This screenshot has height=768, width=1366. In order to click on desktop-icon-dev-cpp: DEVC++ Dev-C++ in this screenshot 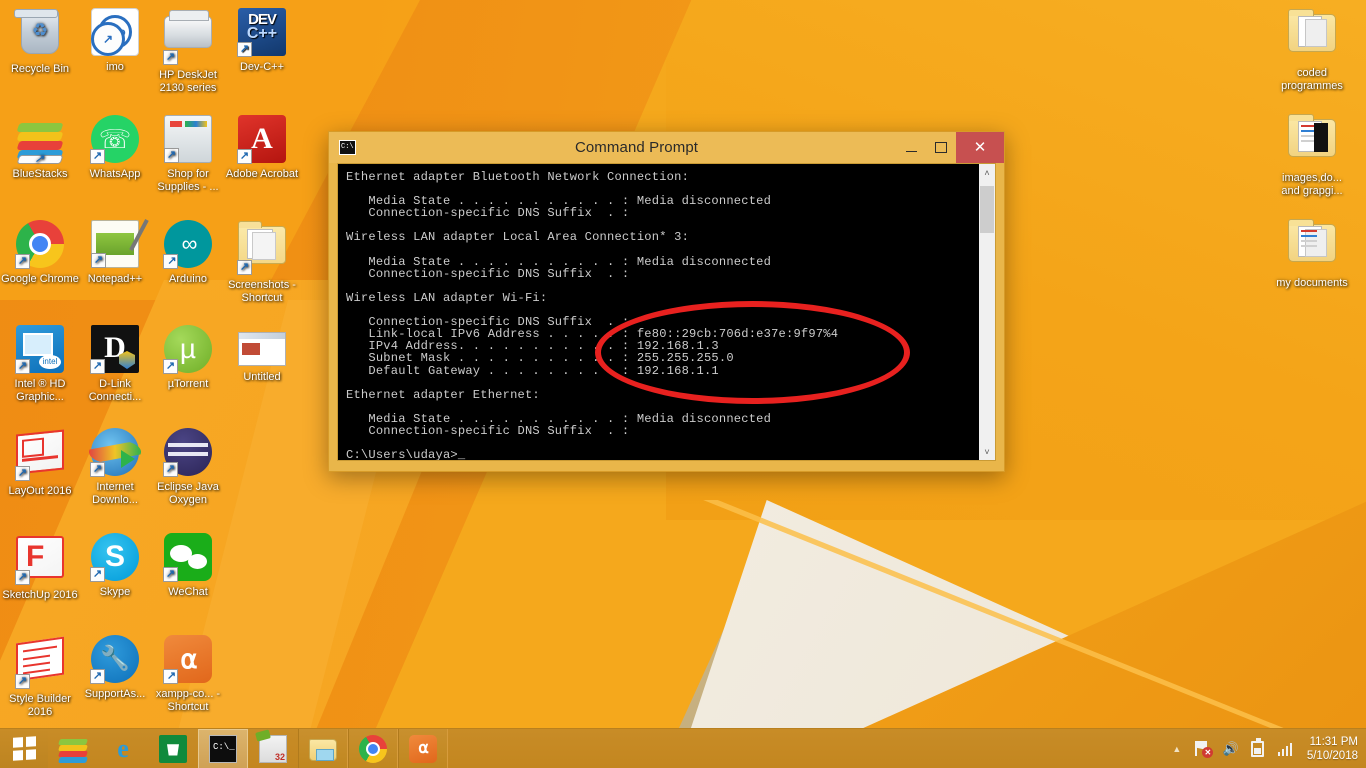, I will do `click(262, 41)`.